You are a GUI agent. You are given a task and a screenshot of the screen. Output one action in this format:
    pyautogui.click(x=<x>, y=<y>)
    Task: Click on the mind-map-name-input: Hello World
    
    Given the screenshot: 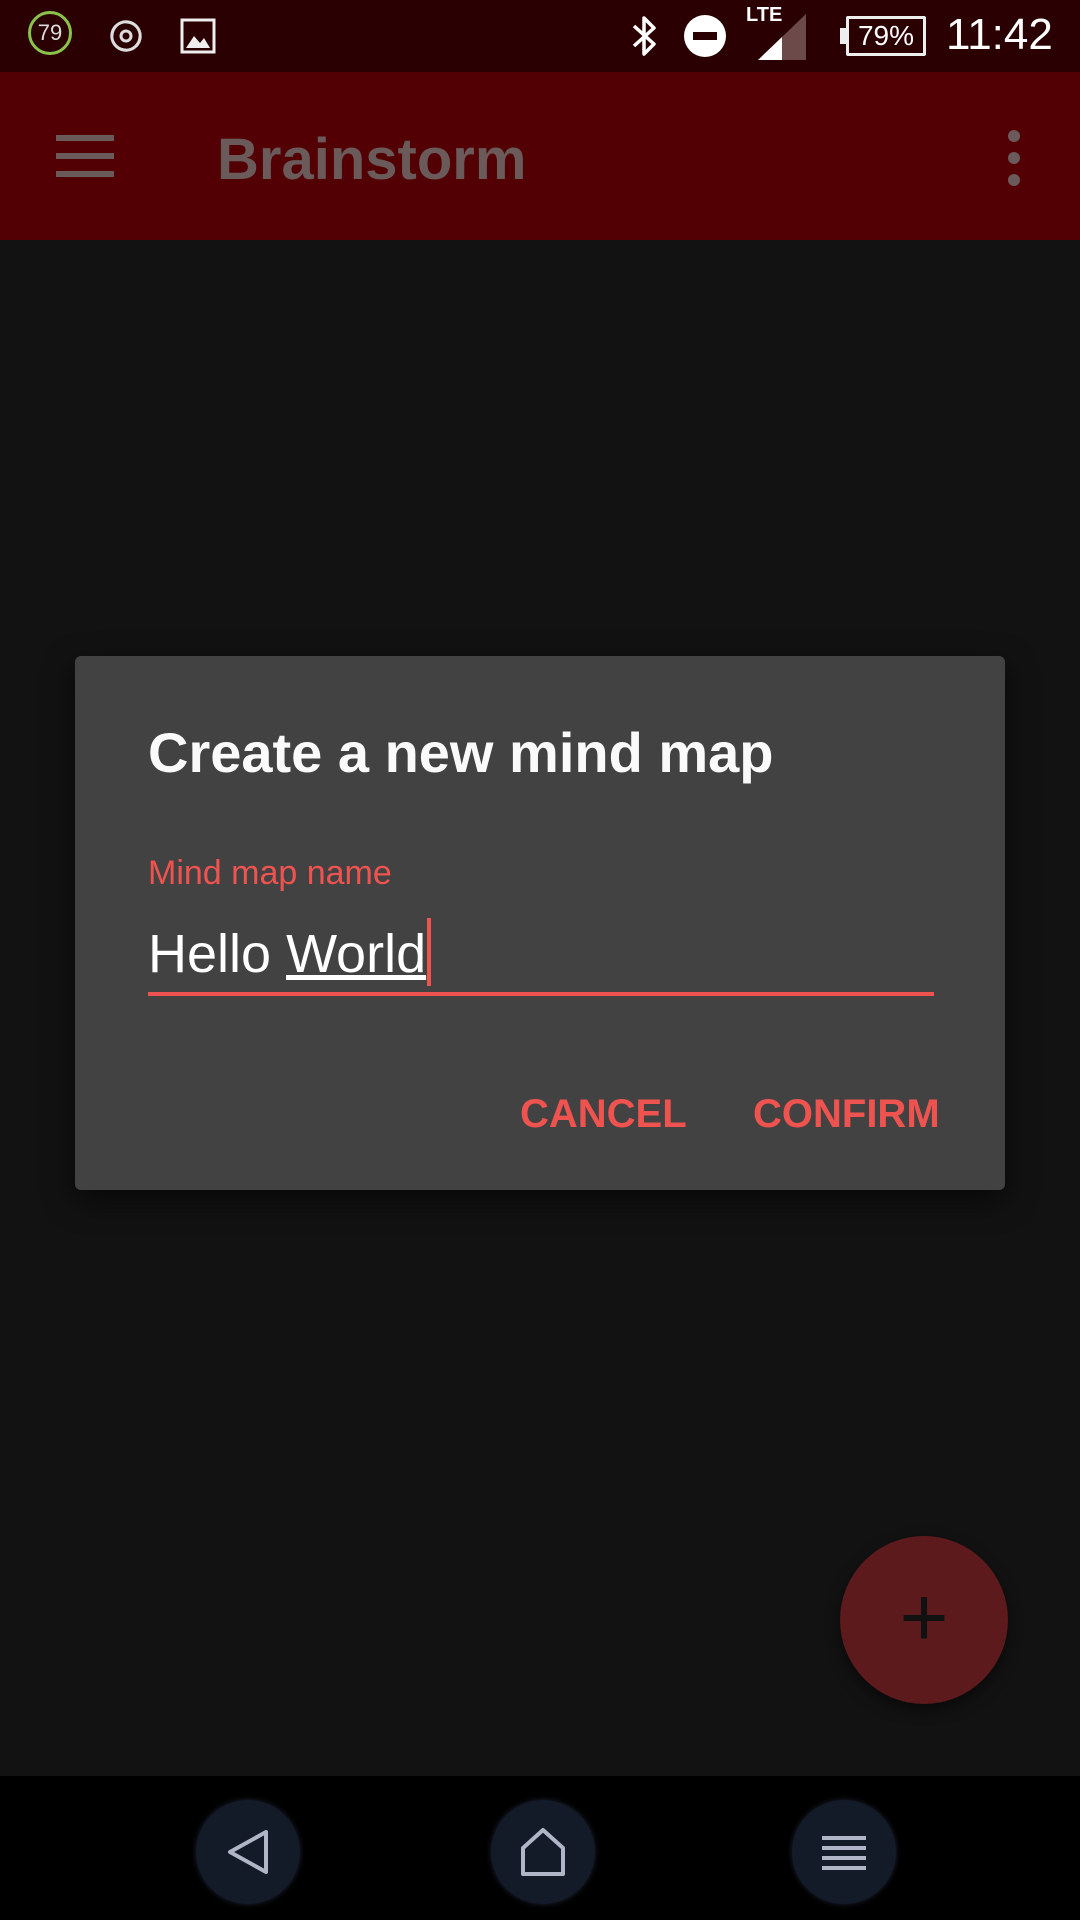 What is the action you would take?
    pyautogui.click(x=541, y=957)
    